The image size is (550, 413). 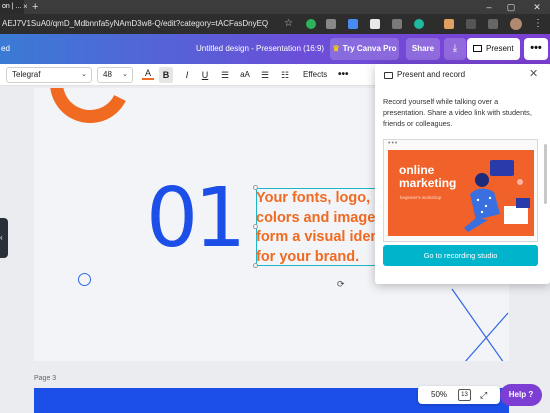 What do you see at coordinates (285, 75) in the screenshot?
I see `spacing-icon: ☷` at bounding box center [285, 75].